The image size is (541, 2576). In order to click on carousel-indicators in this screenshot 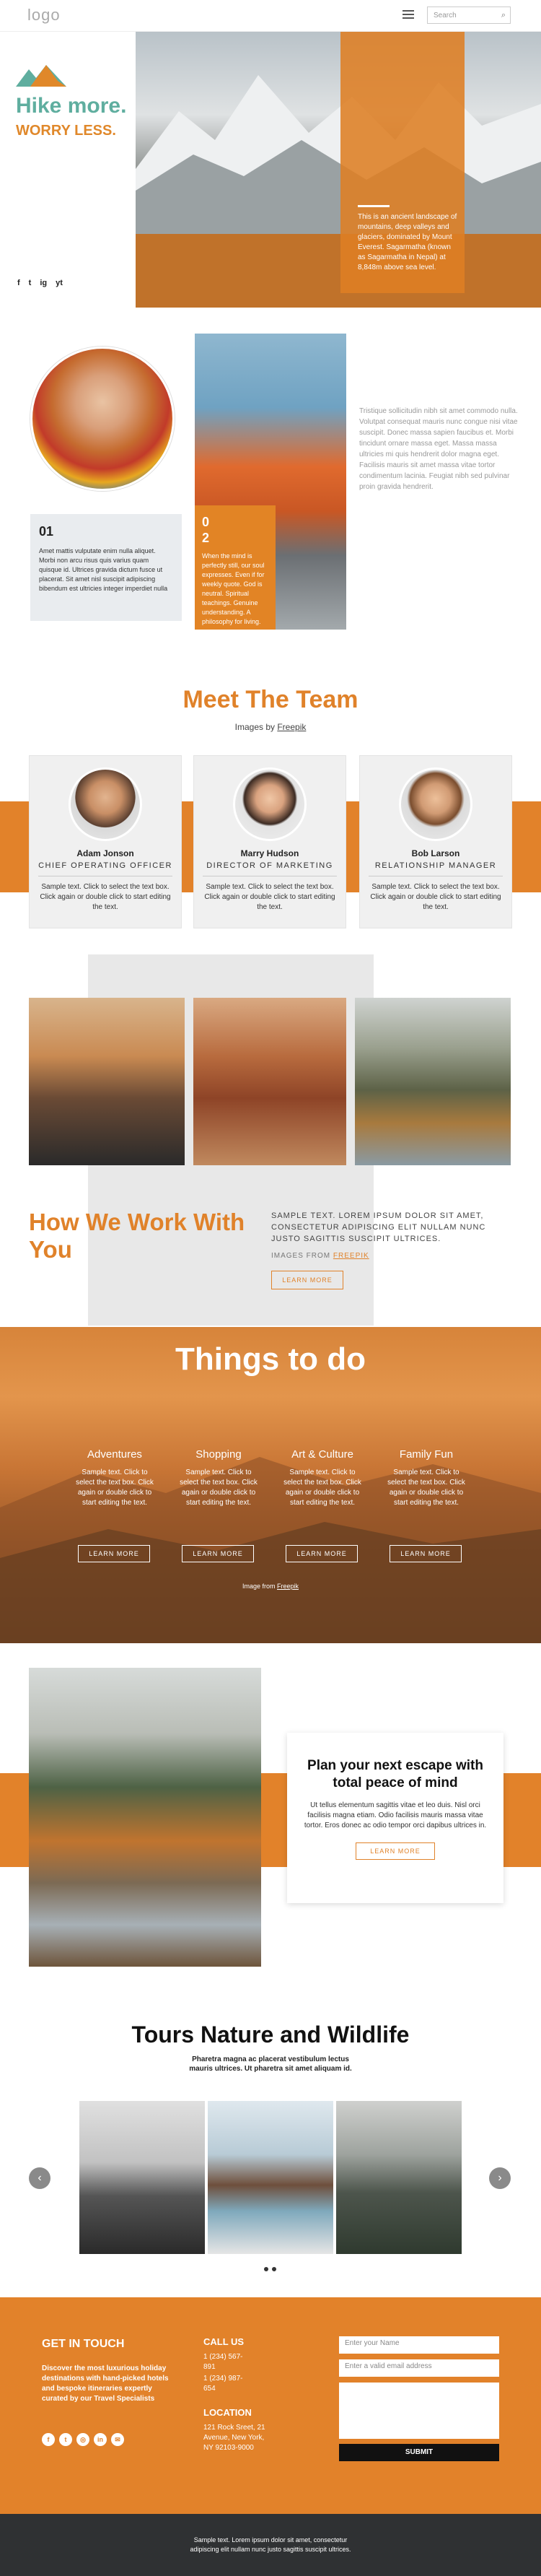, I will do `click(270, 2269)`.